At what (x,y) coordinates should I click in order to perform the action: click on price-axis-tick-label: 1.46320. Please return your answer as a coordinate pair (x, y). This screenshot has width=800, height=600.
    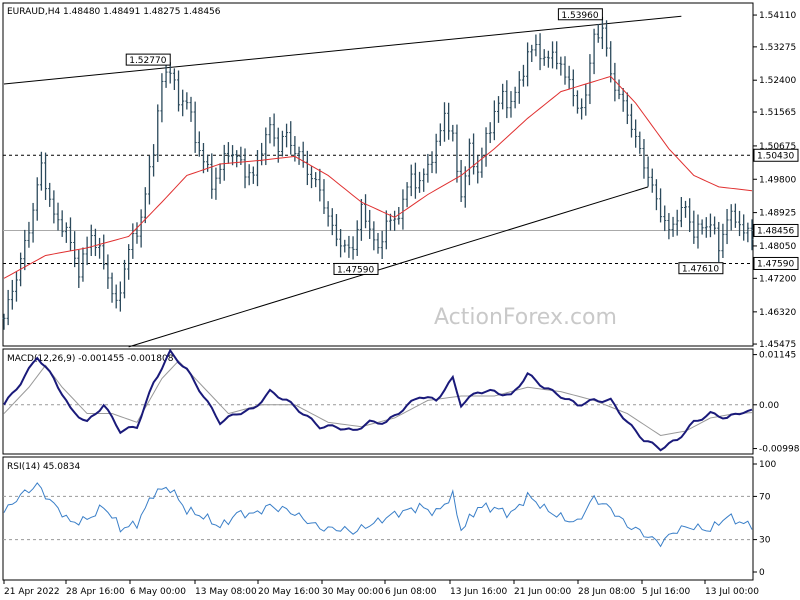
    Looking at the image, I should click on (777, 313).